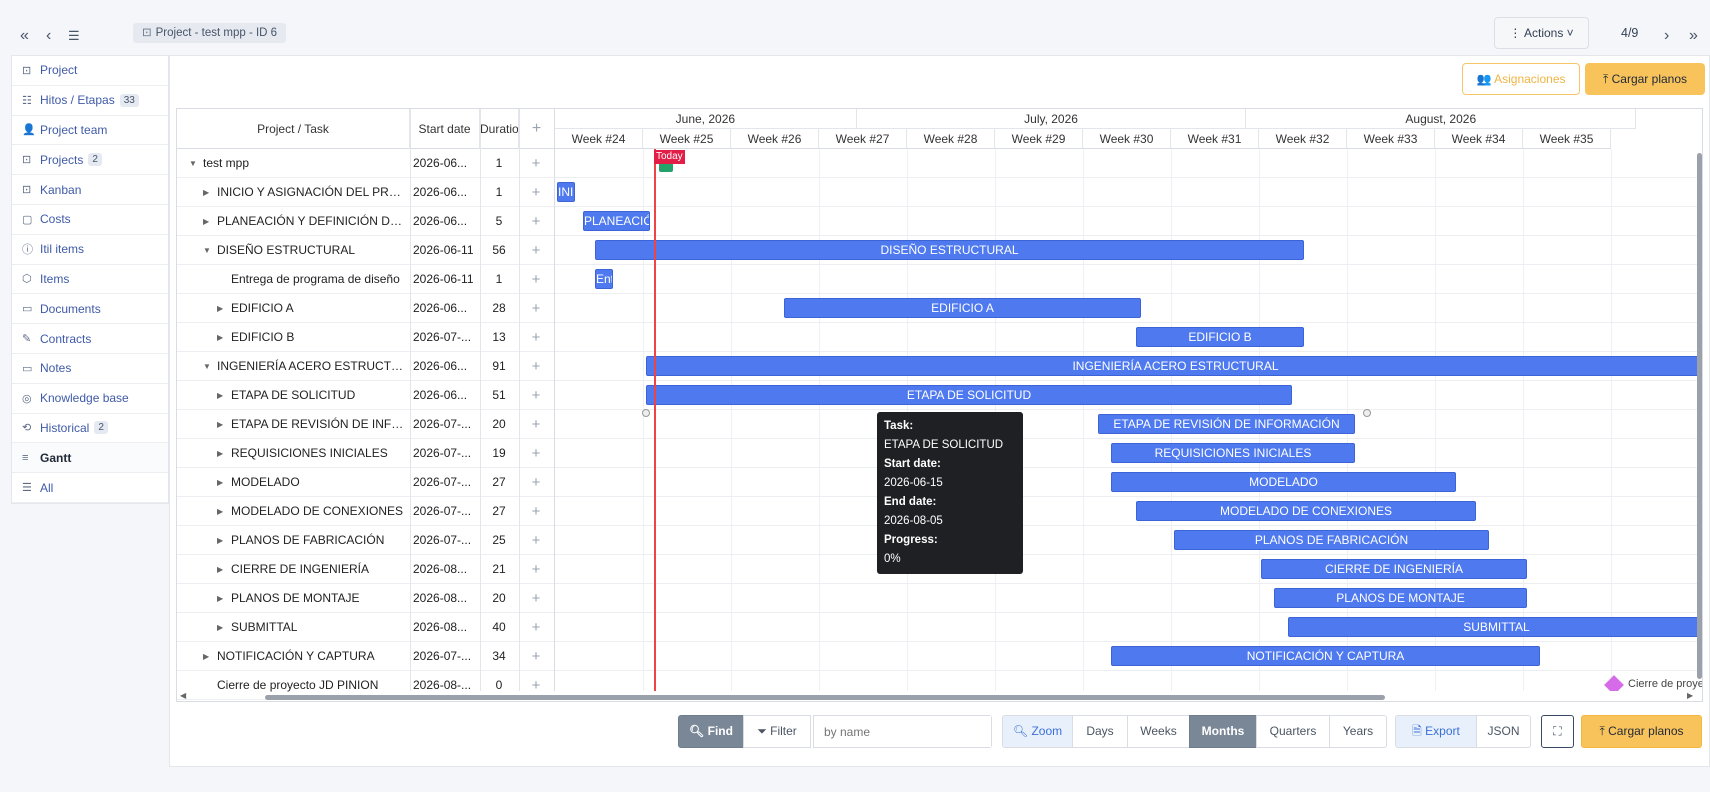 This screenshot has width=1710, height=792. Describe the element at coordinates (1226, 424) in the screenshot. I see `task-bar: ETAPA DE REVISIÓN DE INFORMACIÓN` at that location.